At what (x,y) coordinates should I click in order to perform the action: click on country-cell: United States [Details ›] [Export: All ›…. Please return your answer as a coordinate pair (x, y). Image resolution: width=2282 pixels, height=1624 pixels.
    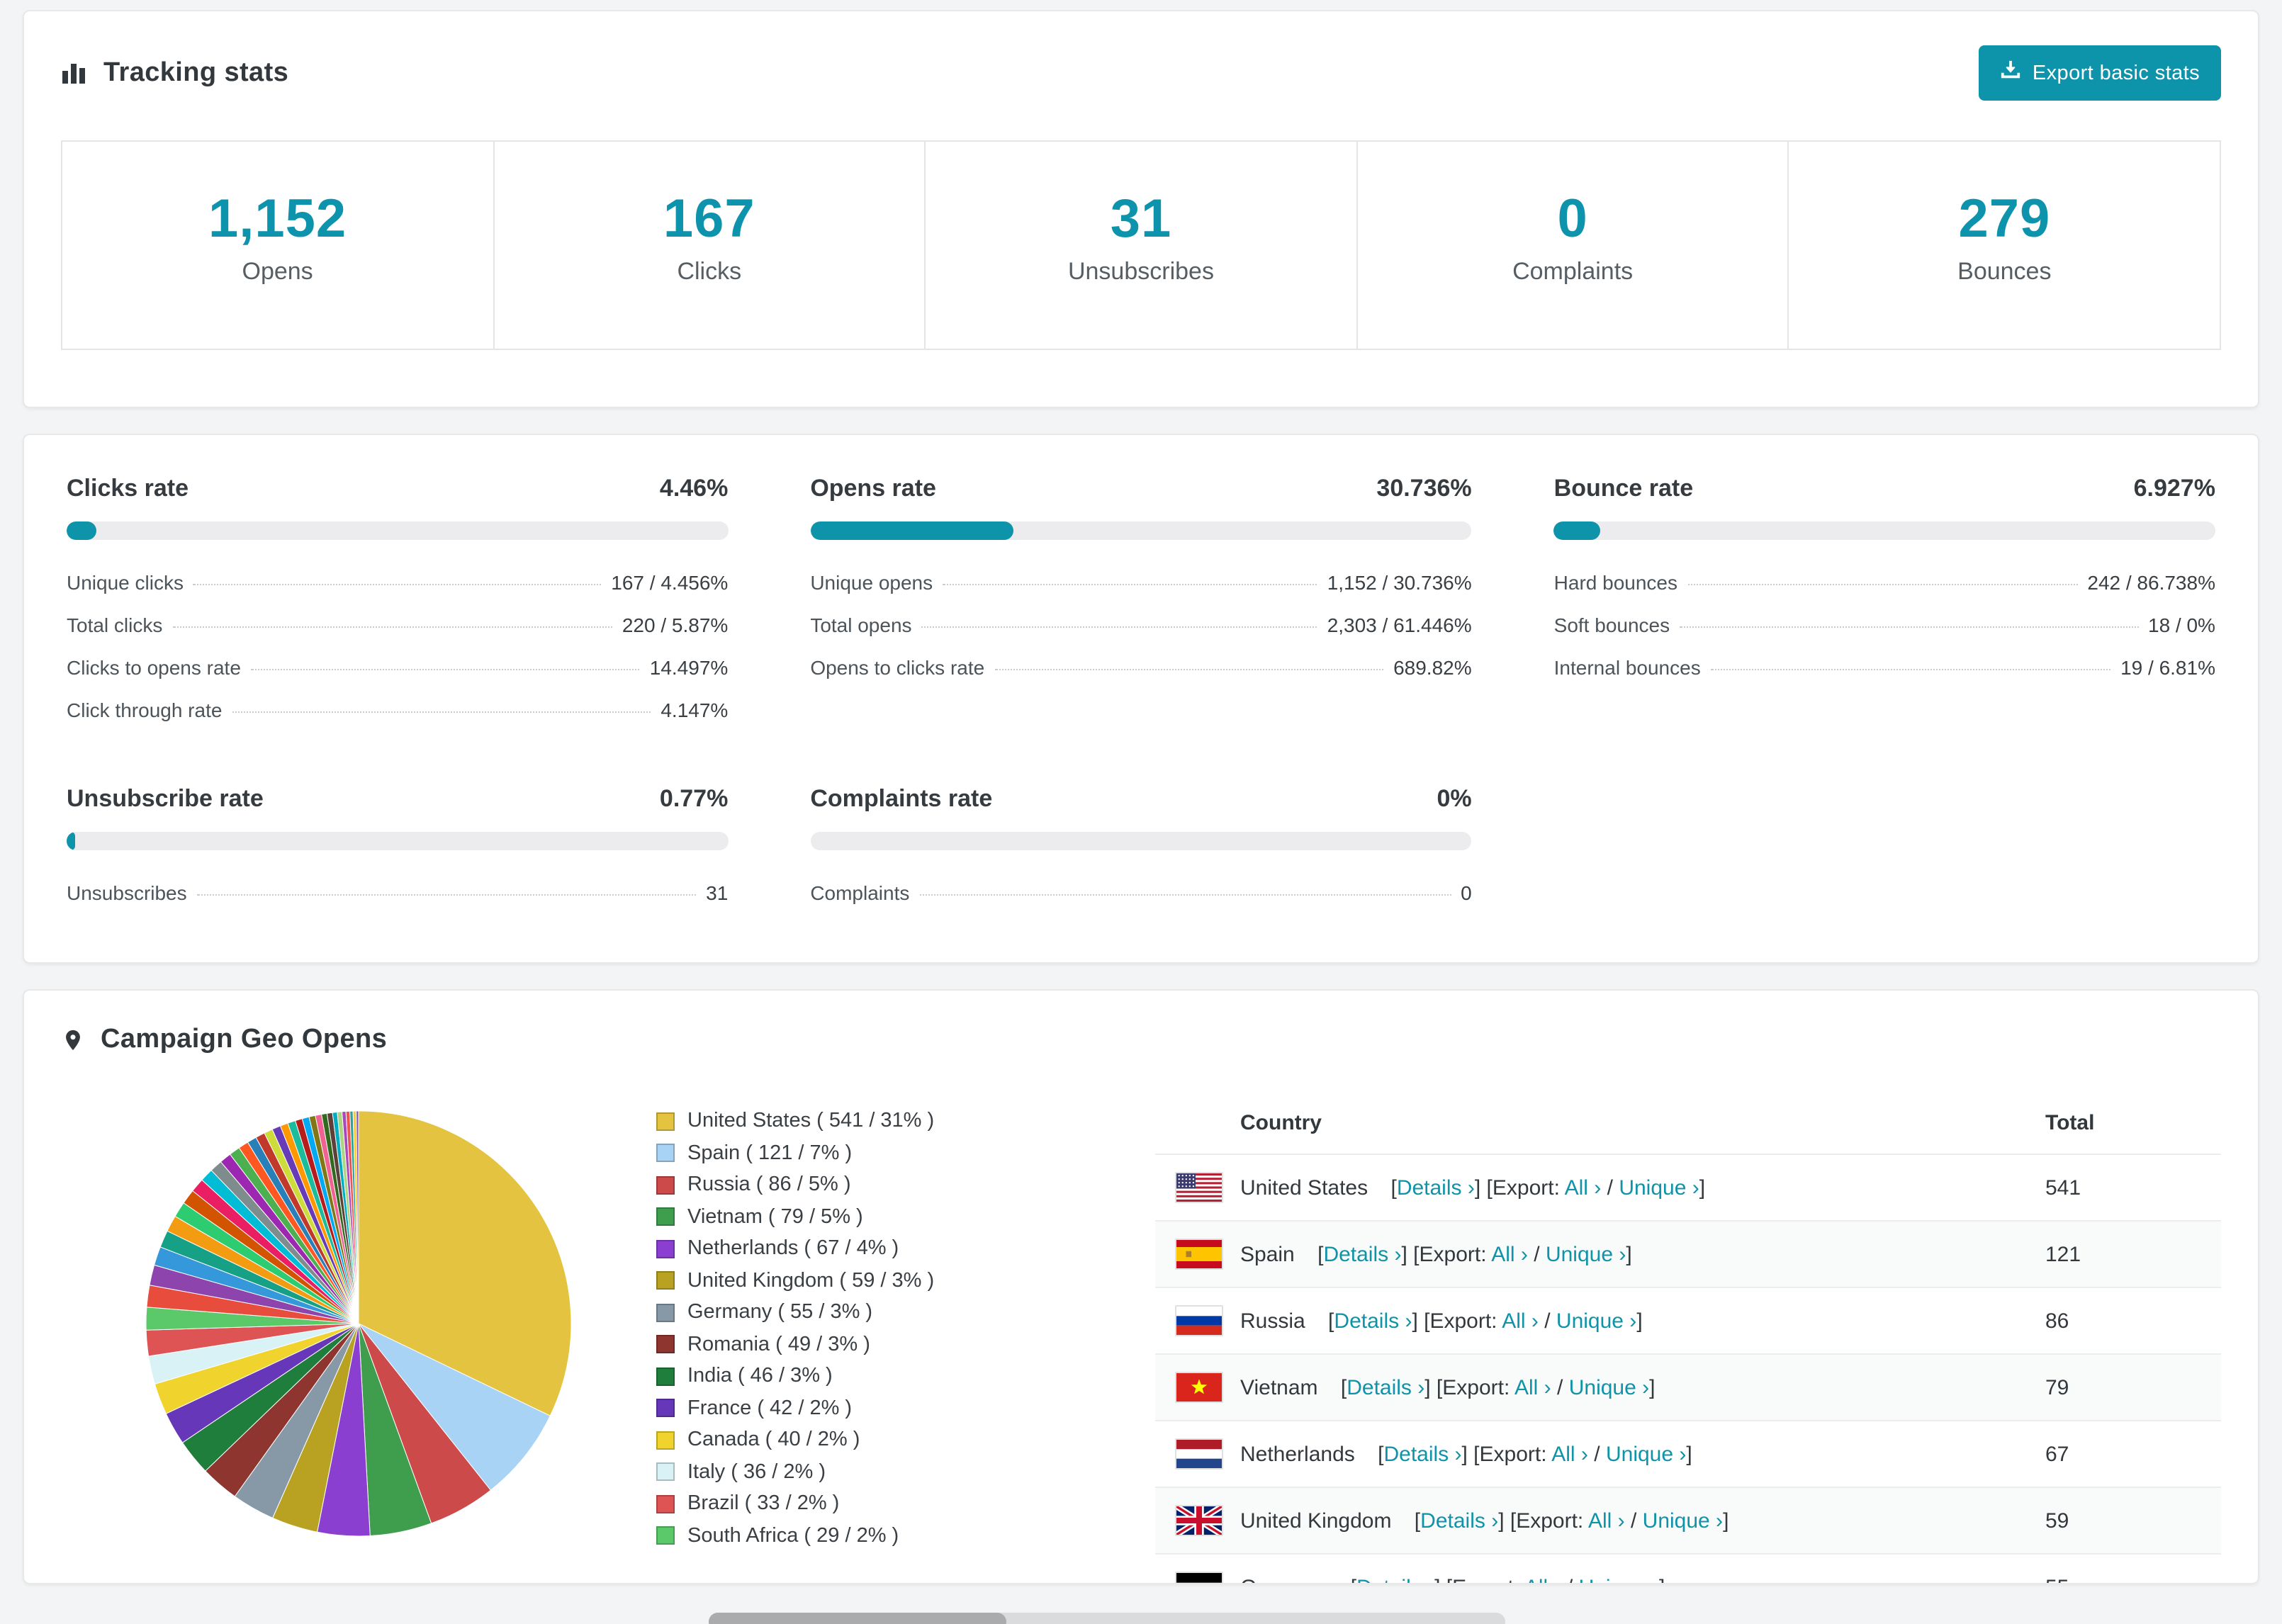
    Looking at the image, I should click on (1610, 1188).